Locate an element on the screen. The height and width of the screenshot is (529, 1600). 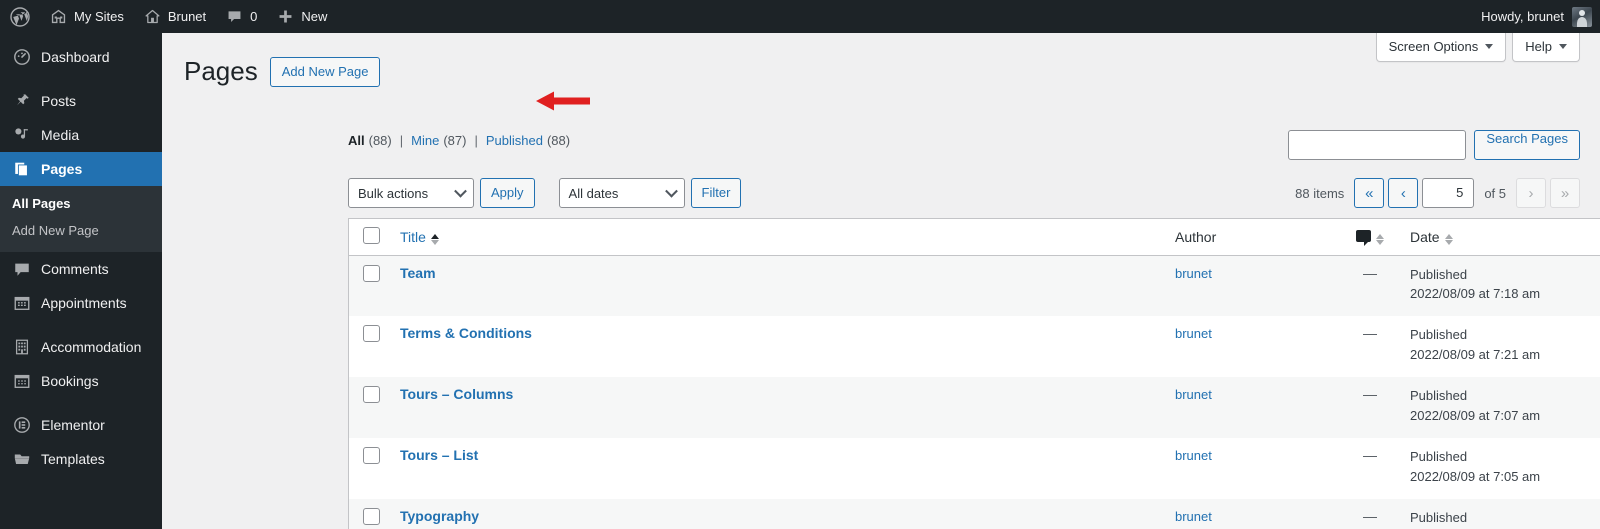
sidebar-item-comments: Comments is located at coordinates (81, 269).